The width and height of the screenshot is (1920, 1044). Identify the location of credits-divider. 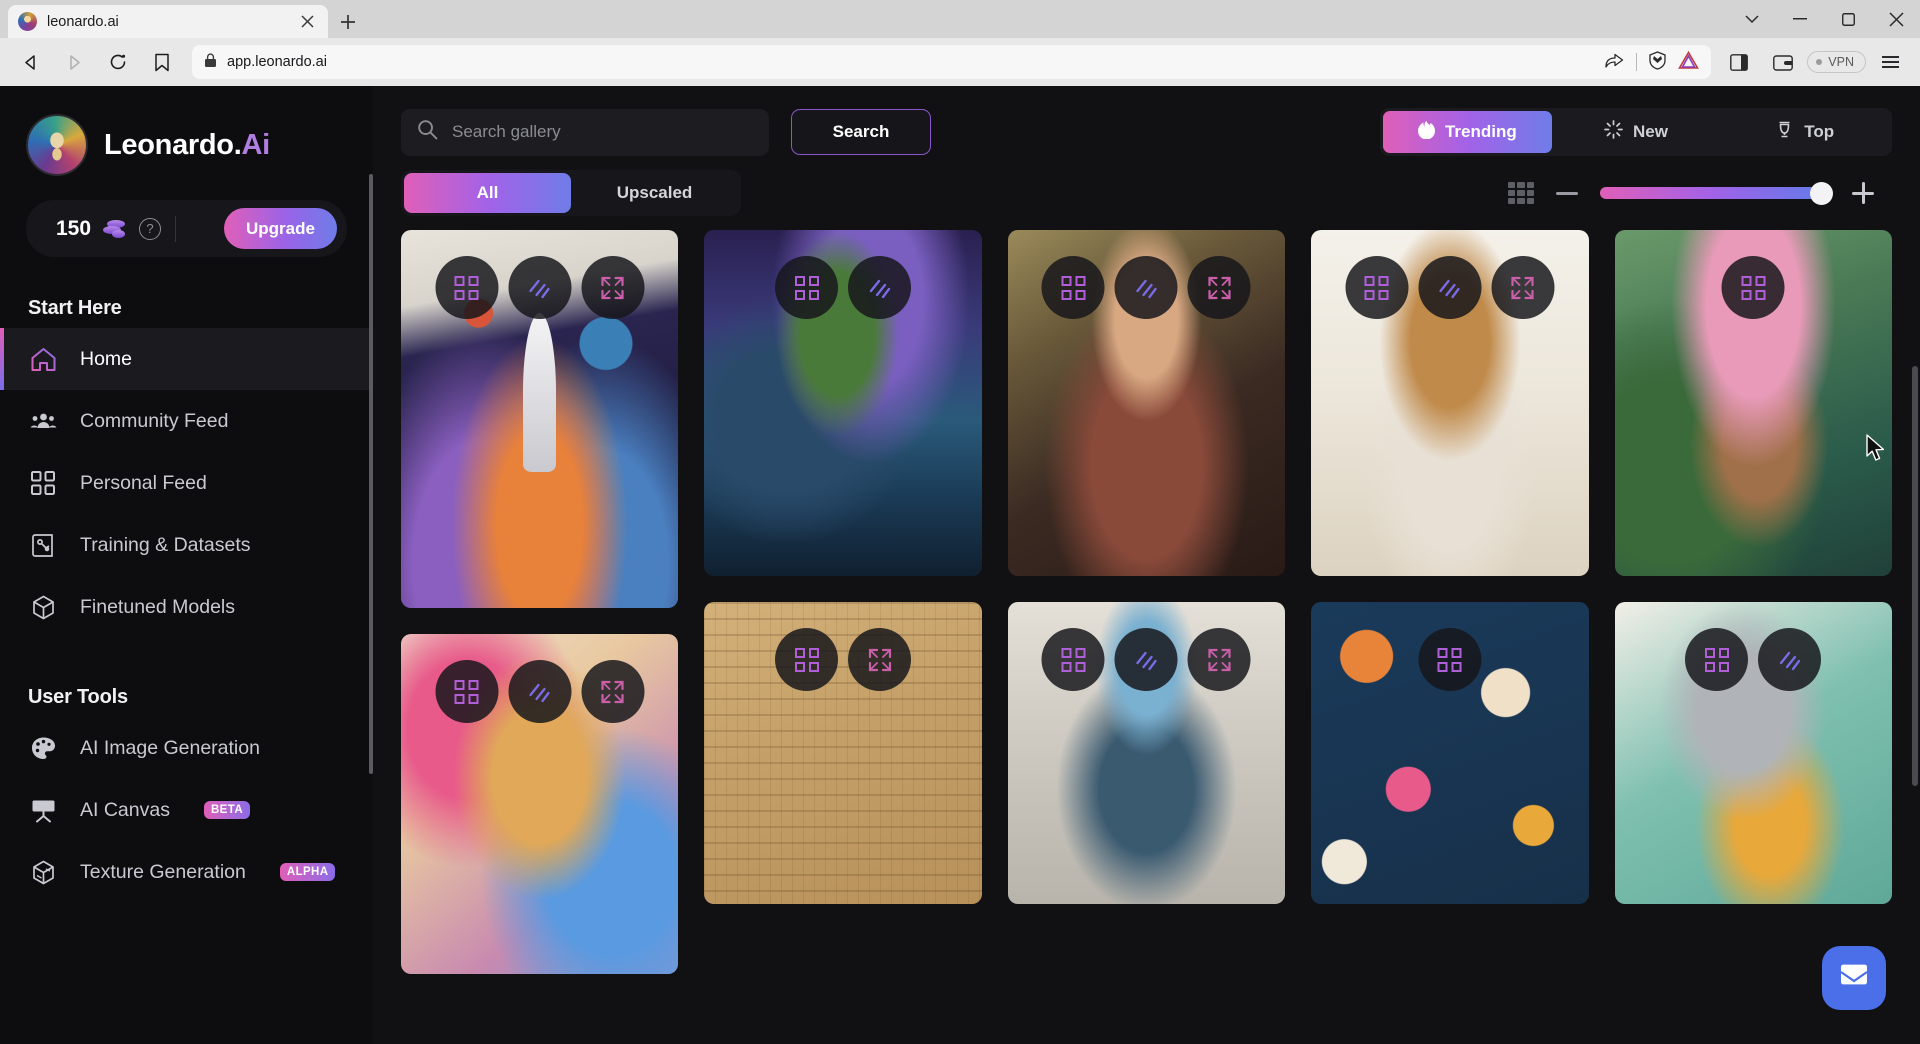
(176, 228).